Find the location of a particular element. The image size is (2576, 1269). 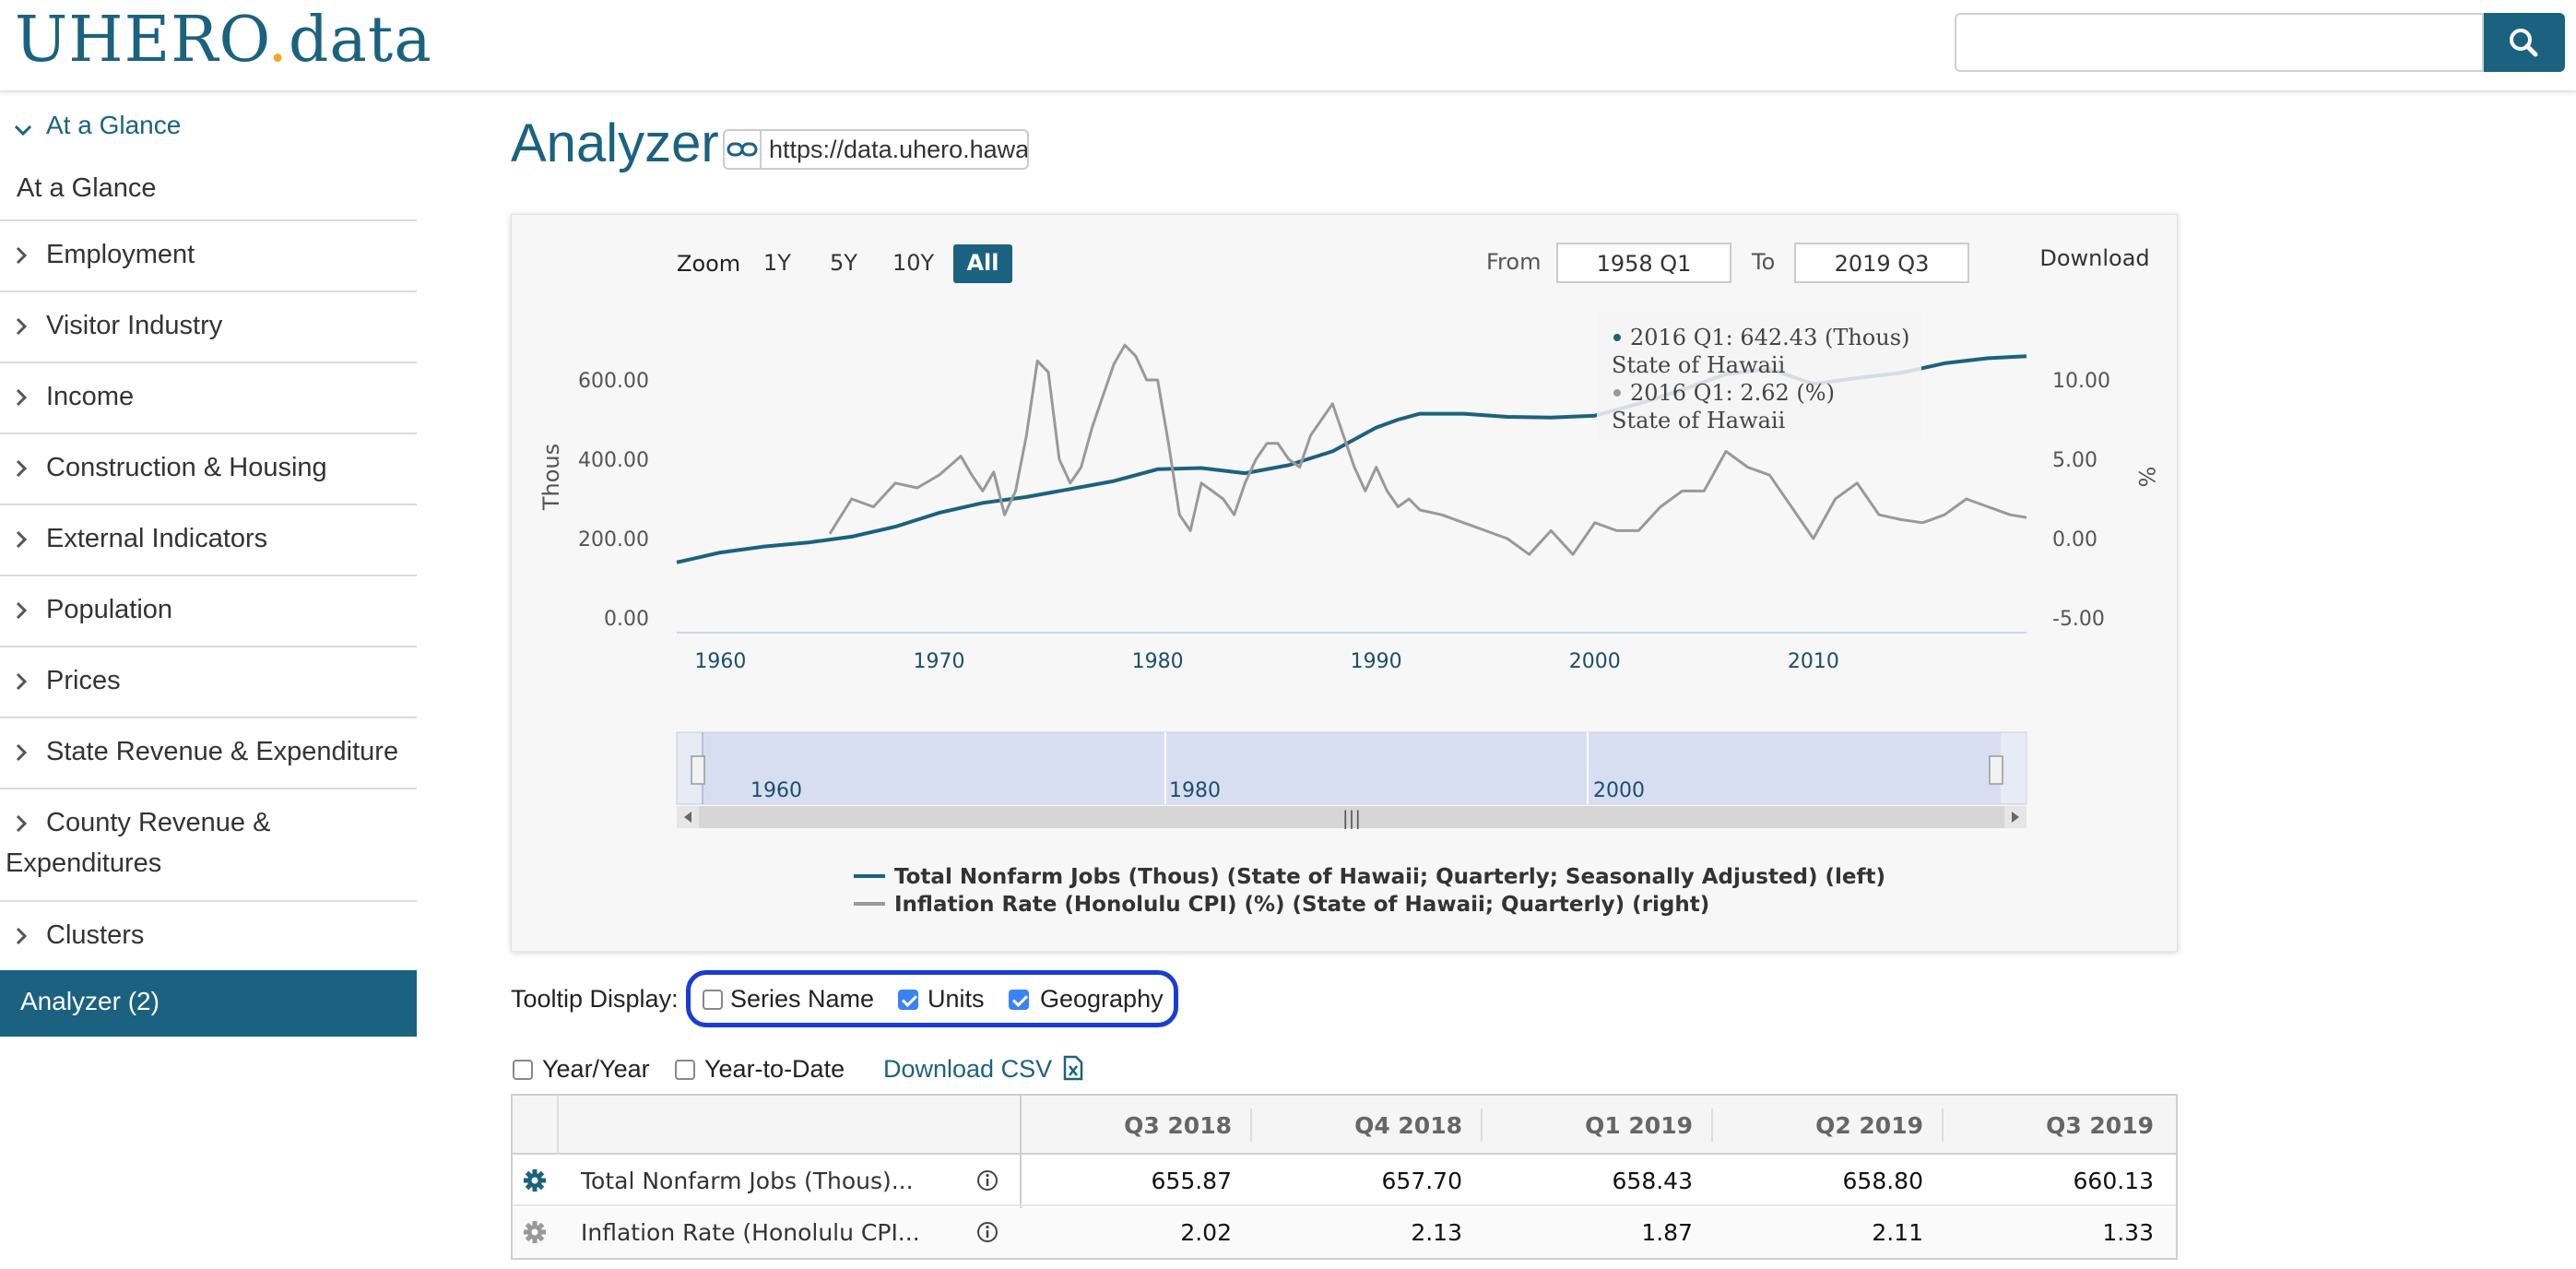

table-column-header: Q3 2018 is located at coordinates (1149, 1125).